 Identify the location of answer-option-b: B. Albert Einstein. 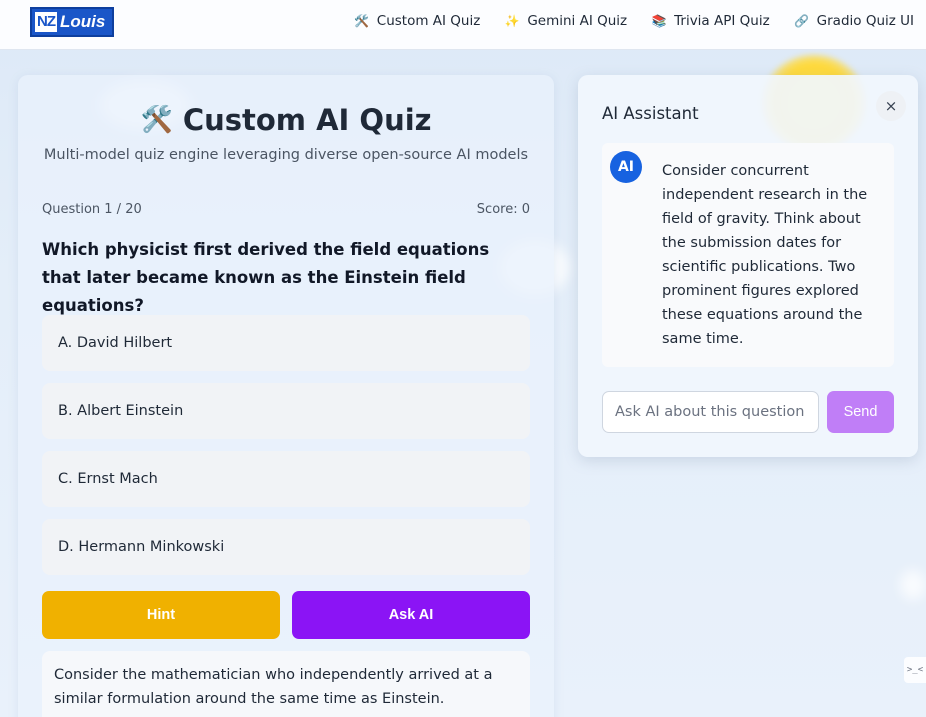
(286, 411).